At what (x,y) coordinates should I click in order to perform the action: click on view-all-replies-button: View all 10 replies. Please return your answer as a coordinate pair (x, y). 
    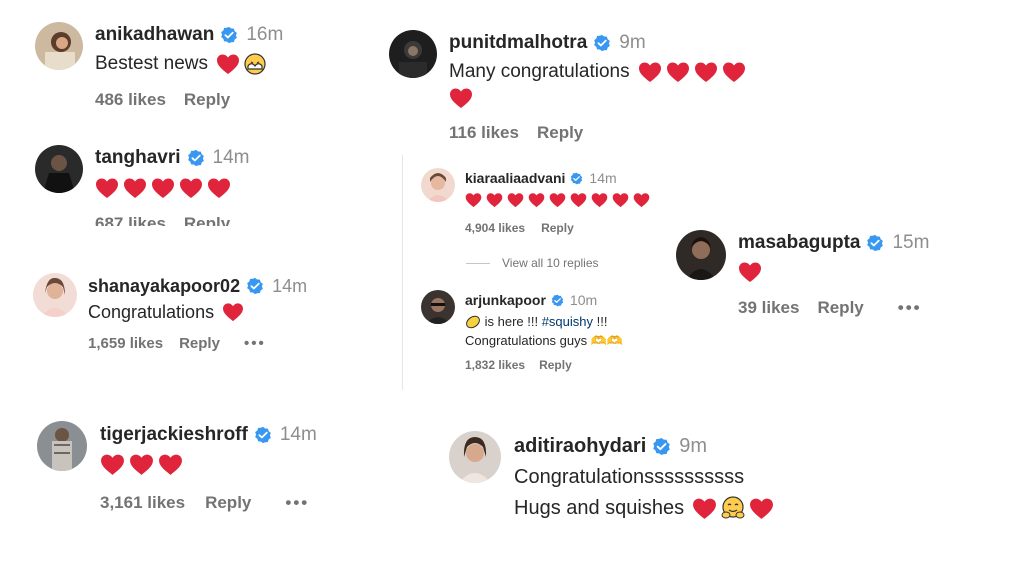
    Looking at the image, I should click on (532, 263).